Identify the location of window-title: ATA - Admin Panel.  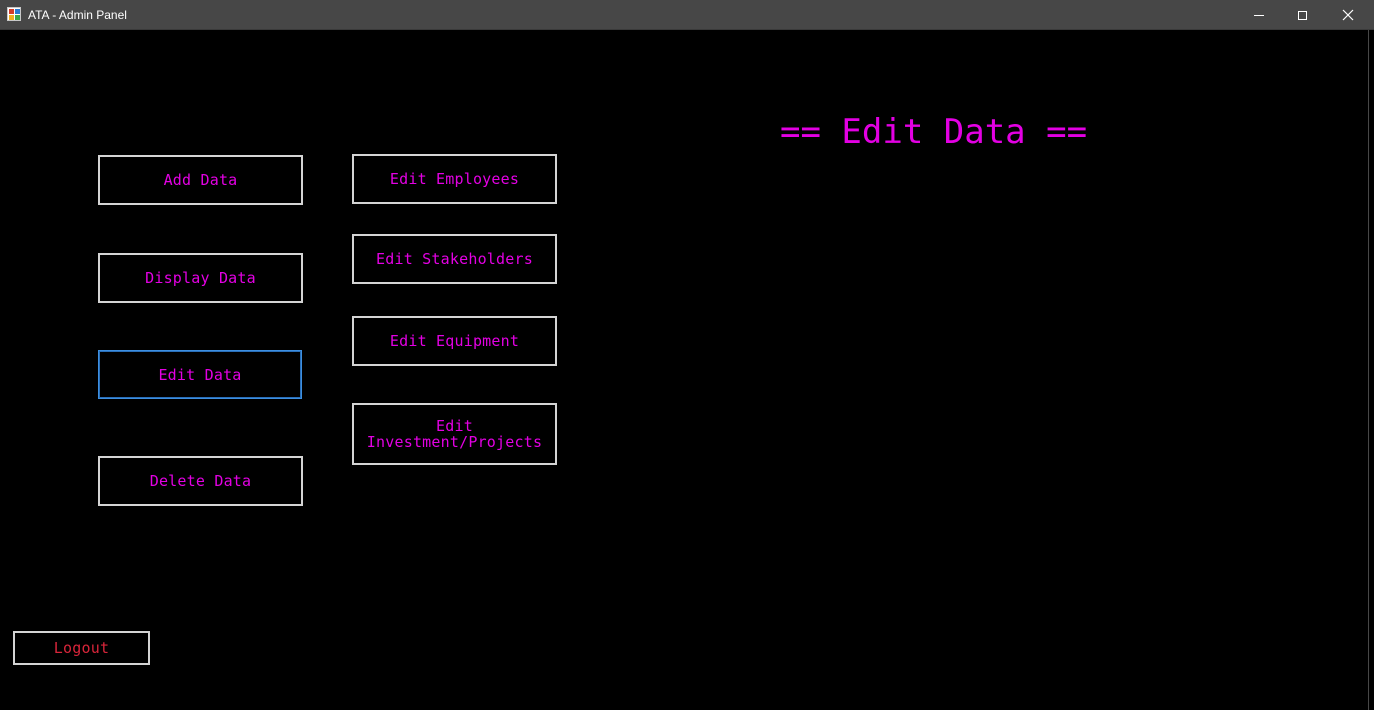
(77, 15).